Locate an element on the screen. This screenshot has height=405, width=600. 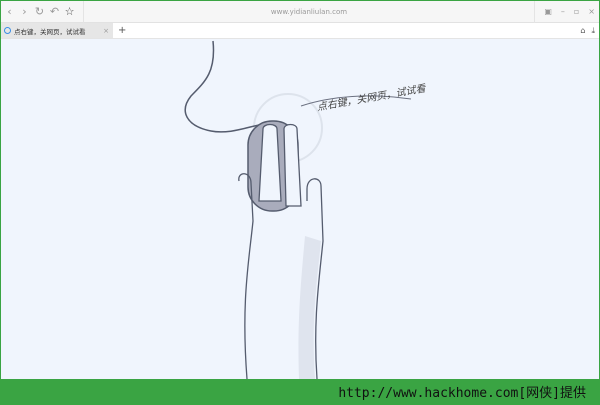
toolbar: ‹ › ↻ ↶ ☆ www.yidianliulan.com ▣ – ▫ × is located at coordinates (300, 12).